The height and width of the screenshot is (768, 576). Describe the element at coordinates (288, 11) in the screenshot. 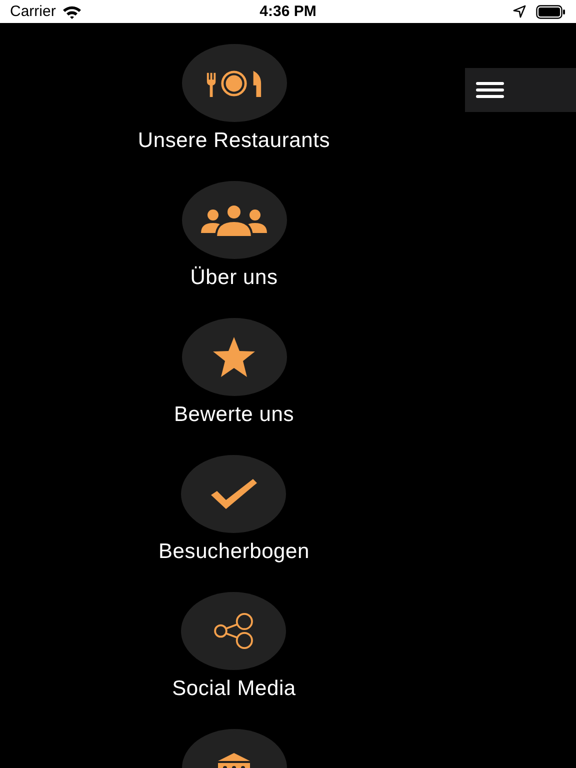

I see `clock-time: 4:36 PM` at that location.